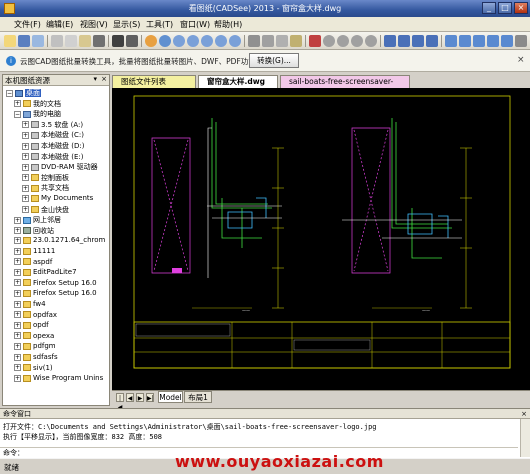 The height and width of the screenshot is (474, 530). I want to click on open-folder-icon, so click(10, 41).